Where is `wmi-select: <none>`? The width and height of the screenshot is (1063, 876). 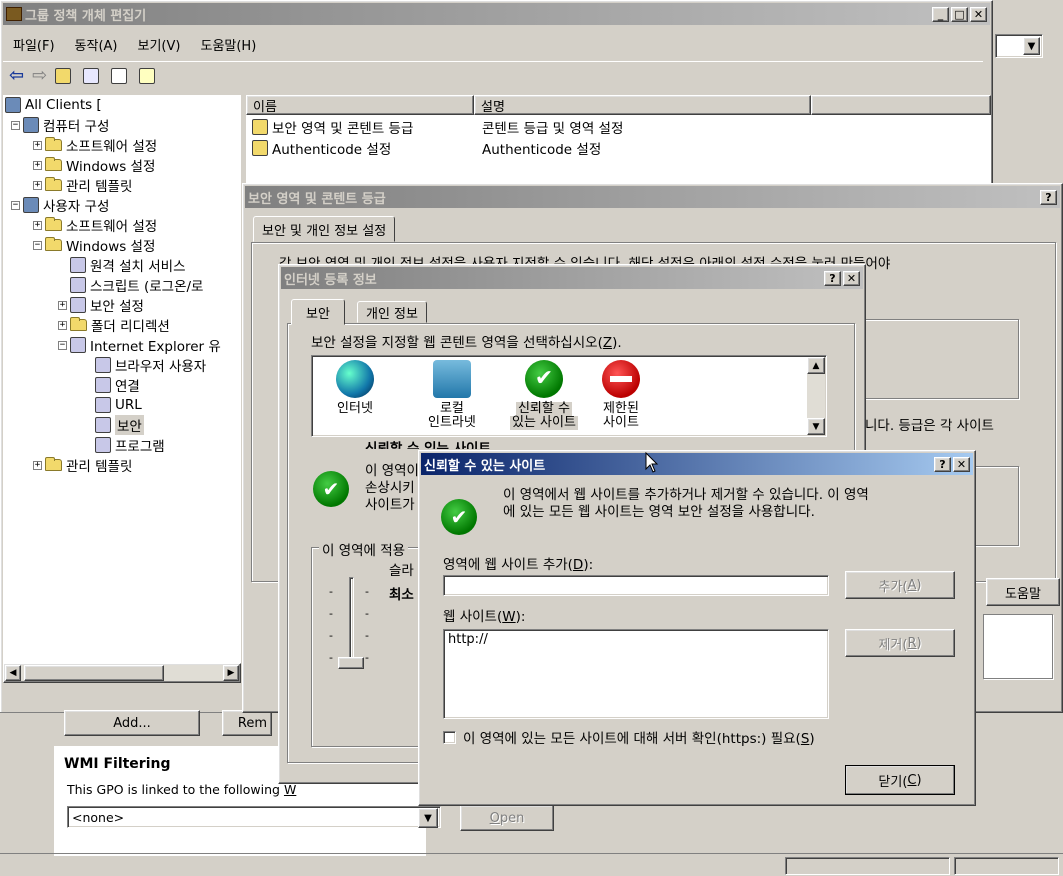
wmi-select: <none> is located at coordinates (254, 817).